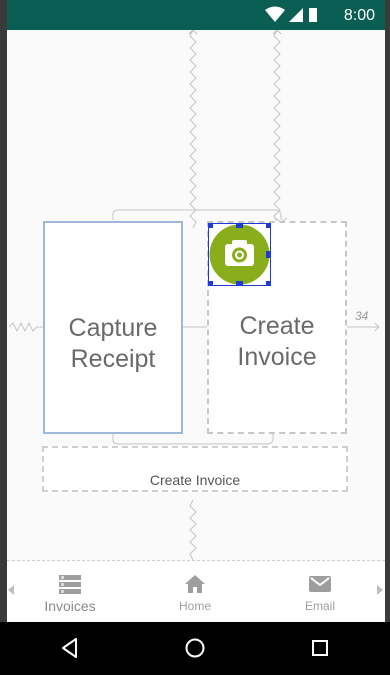 This screenshot has height=675, width=390. I want to click on home-icon, so click(195, 584).